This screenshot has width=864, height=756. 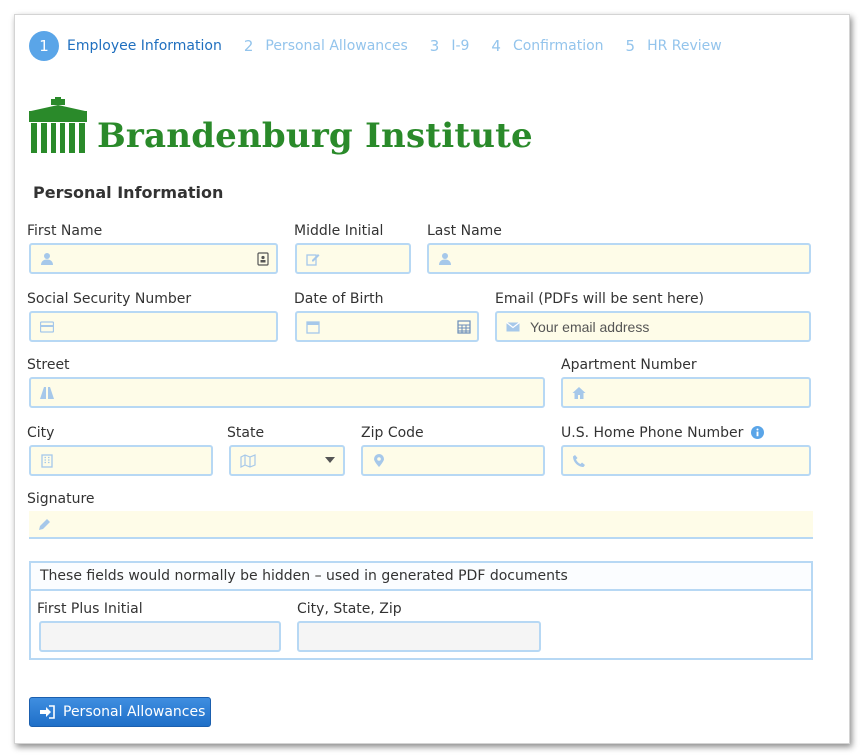 What do you see at coordinates (464, 231) in the screenshot?
I see `last-name-label: Last Name` at bounding box center [464, 231].